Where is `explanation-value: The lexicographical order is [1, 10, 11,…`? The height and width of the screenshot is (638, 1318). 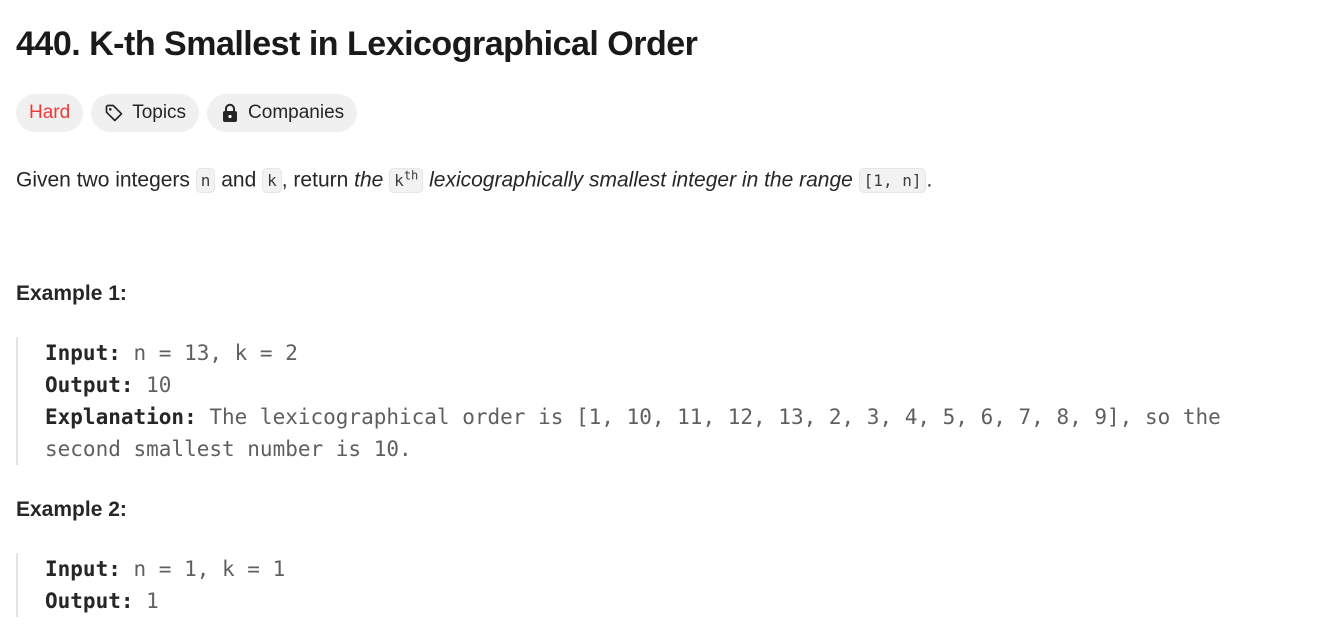
explanation-value: The lexicographical order is [1, 10, 11,… is located at coordinates (708, 417).